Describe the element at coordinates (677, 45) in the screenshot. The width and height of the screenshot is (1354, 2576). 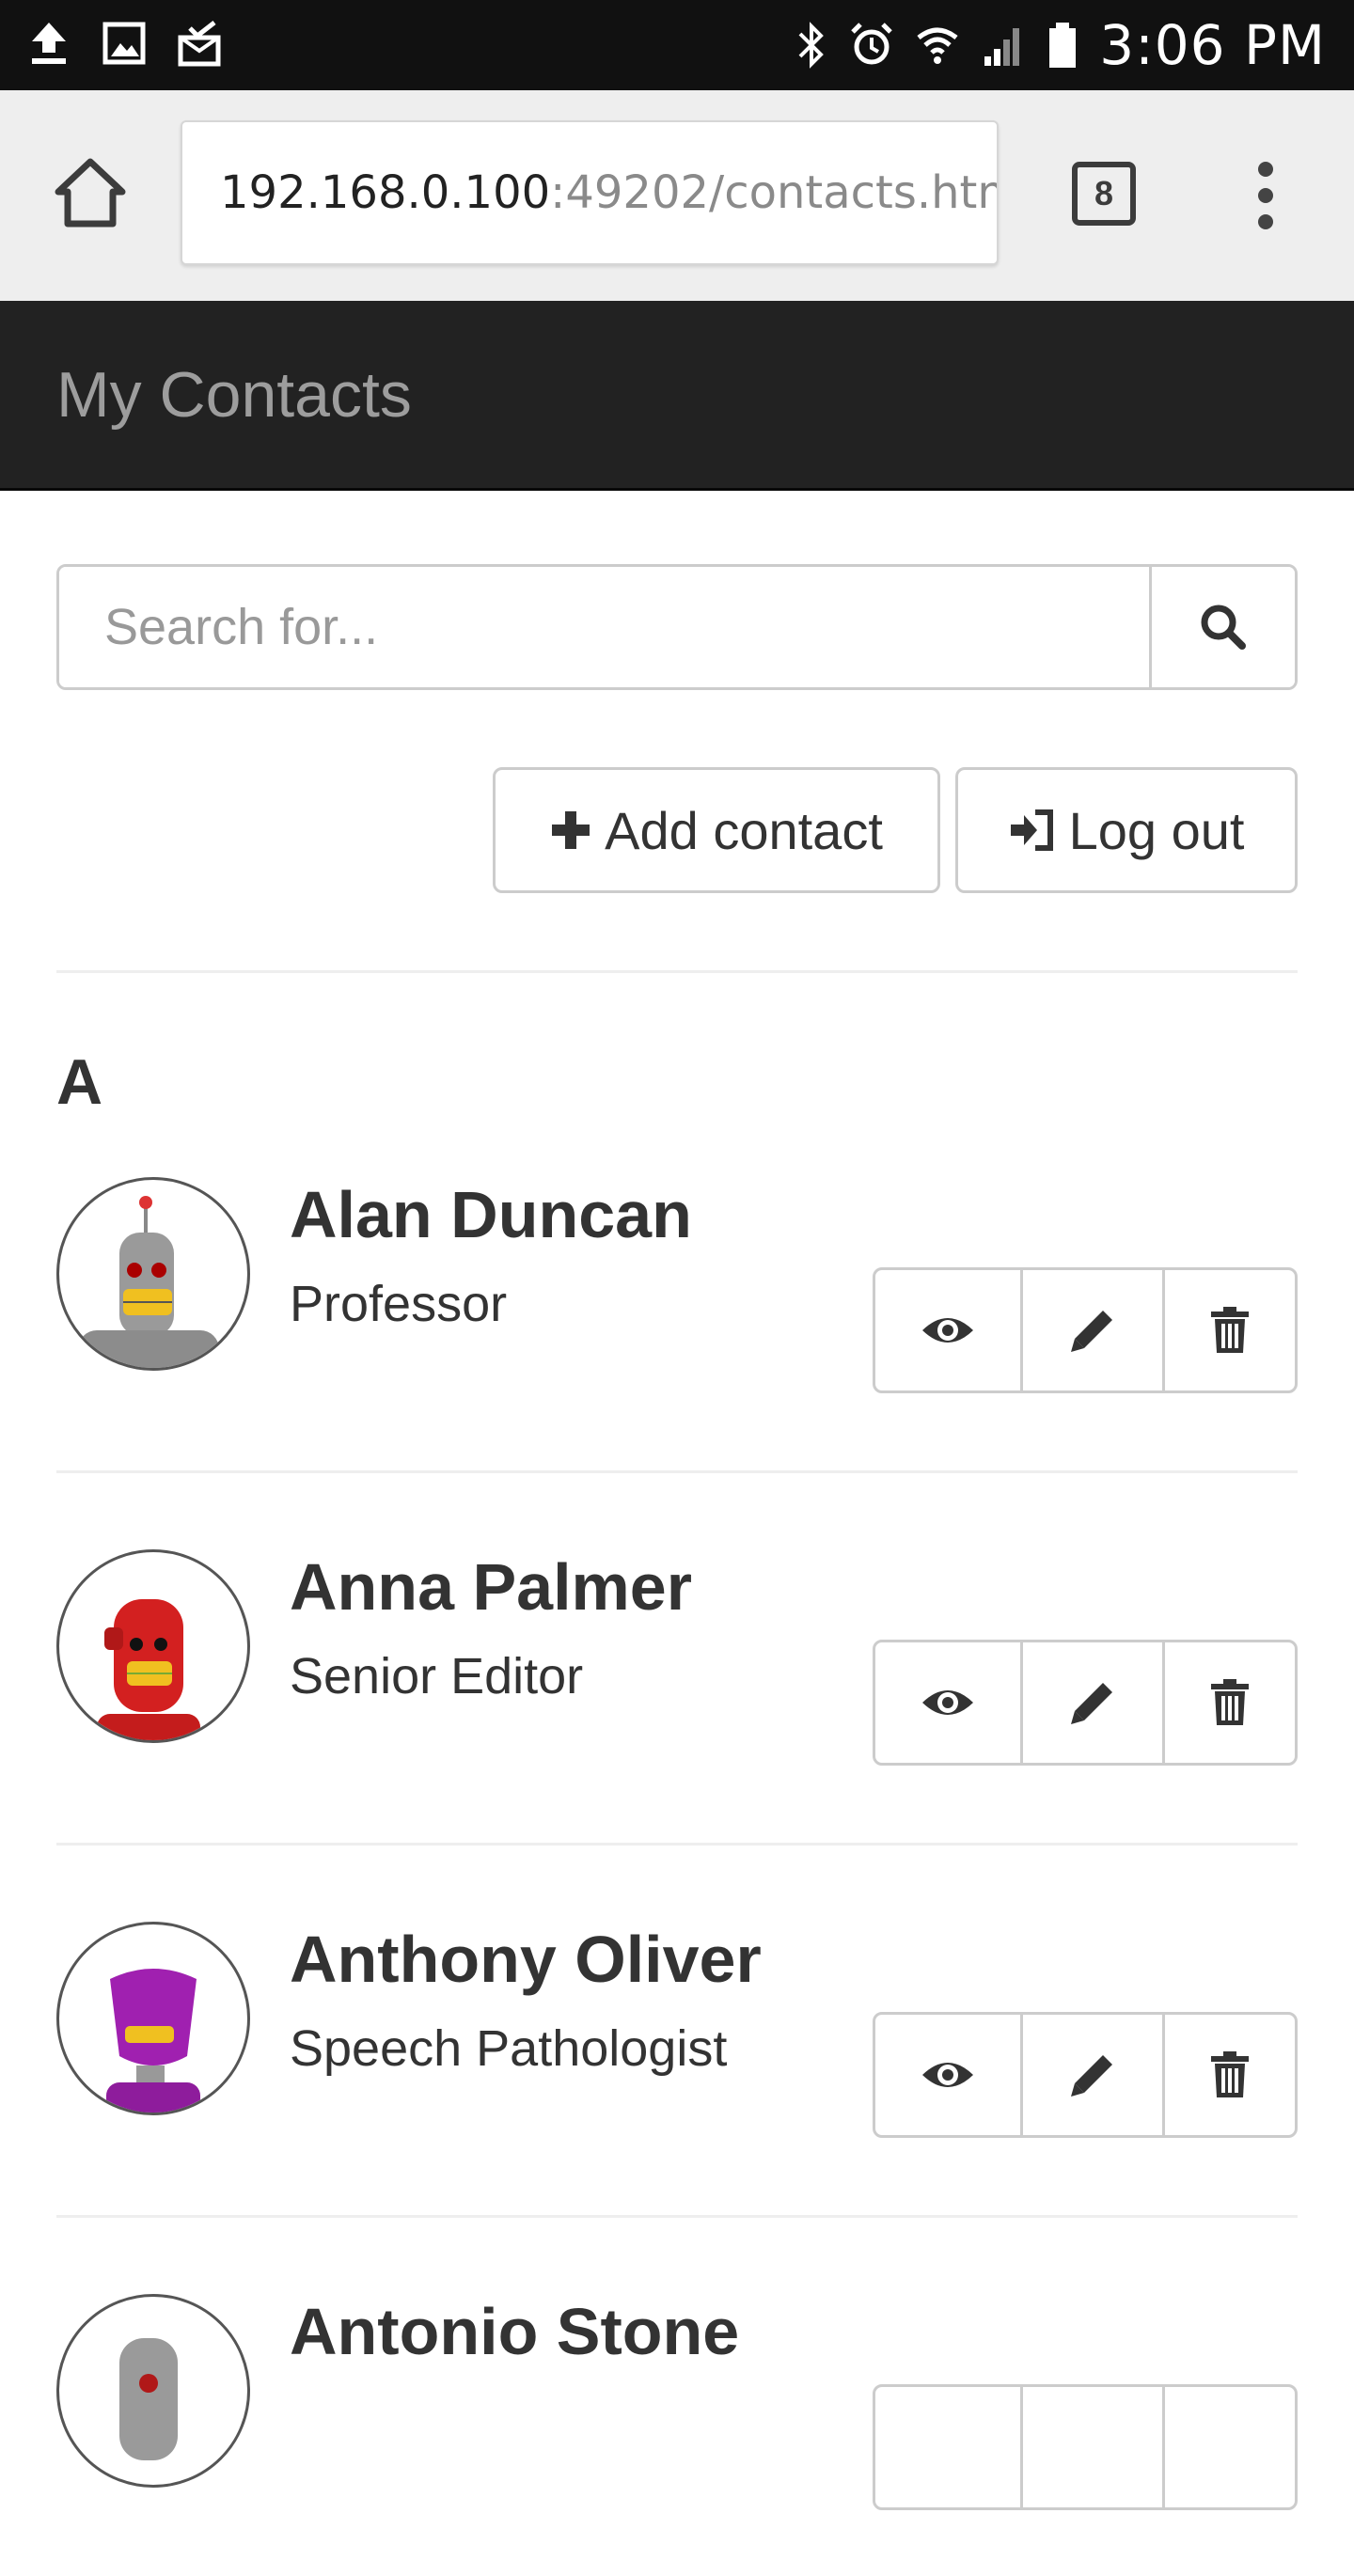
I see `status-bar: 3:06 PM` at that location.